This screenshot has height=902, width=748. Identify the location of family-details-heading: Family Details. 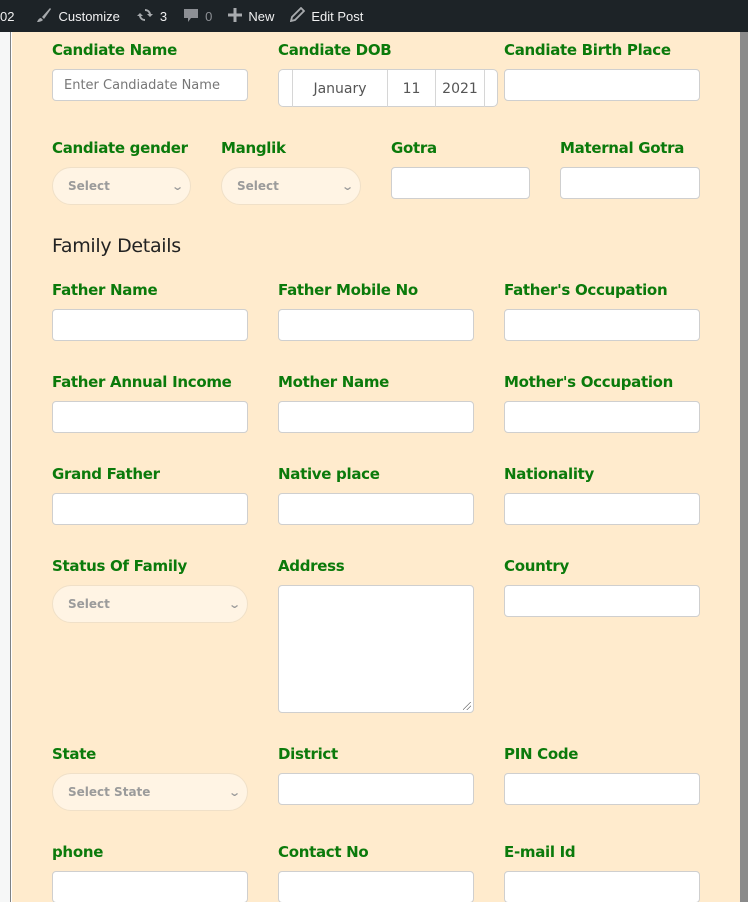
(116, 246).